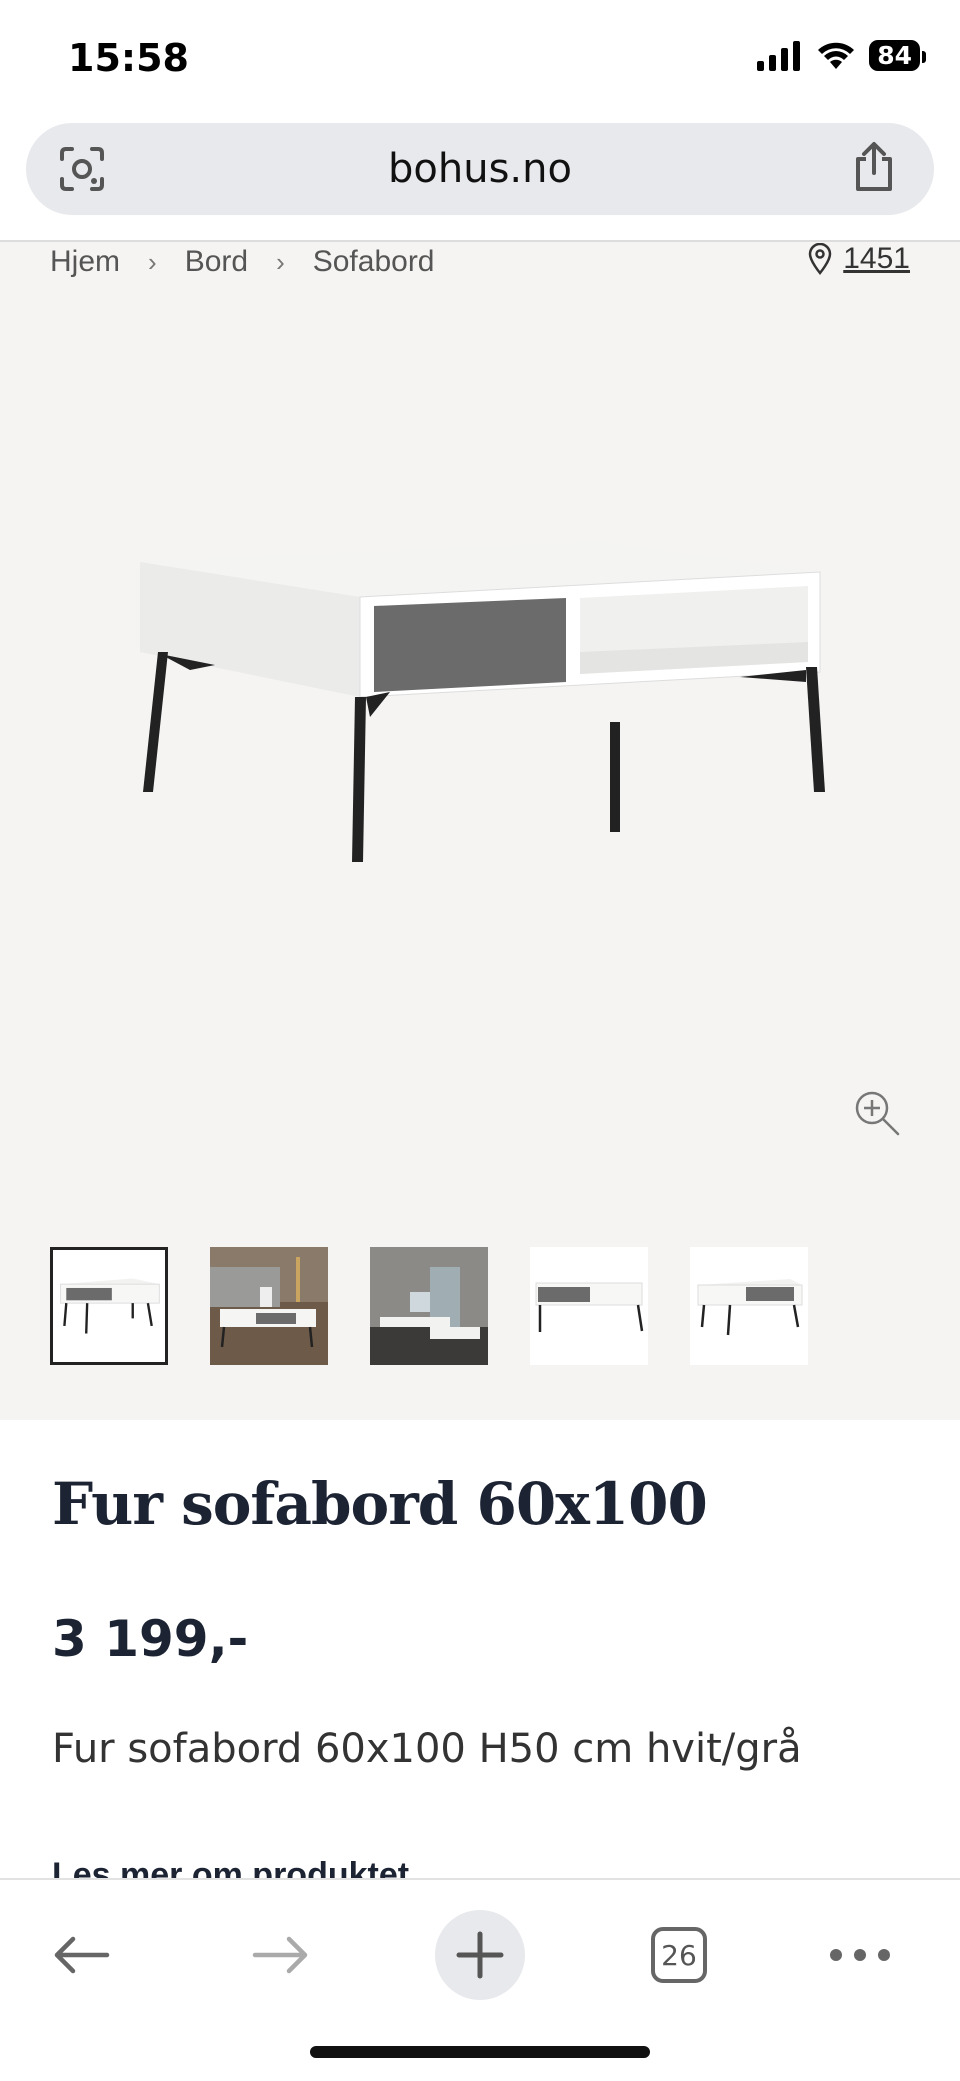 Image resolution: width=960 pixels, height=2081 pixels. What do you see at coordinates (427, 1749) in the screenshot?
I see `product-description: Fur sofabord 60x100 H50 cm hvit/grå` at bounding box center [427, 1749].